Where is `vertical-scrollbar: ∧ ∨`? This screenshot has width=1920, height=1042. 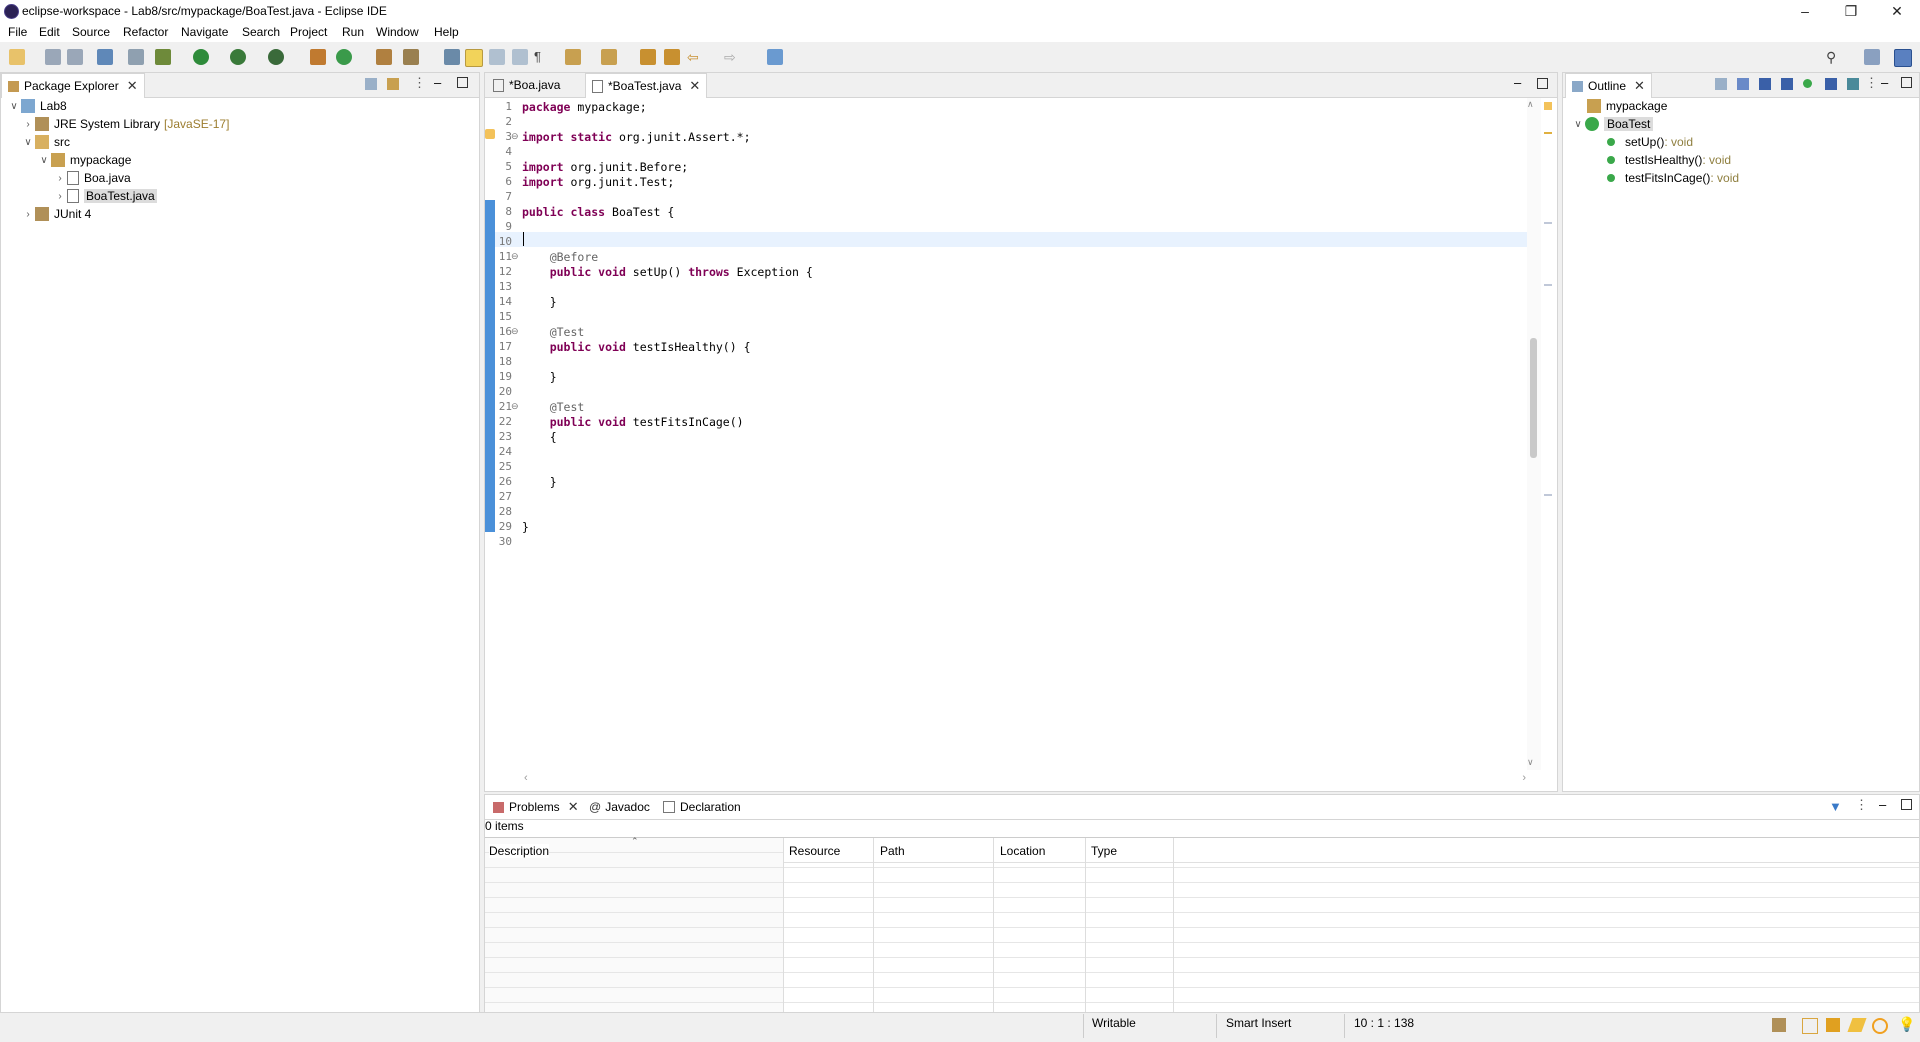 vertical-scrollbar: ∧ ∨ is located at coordinates (1534, 434).